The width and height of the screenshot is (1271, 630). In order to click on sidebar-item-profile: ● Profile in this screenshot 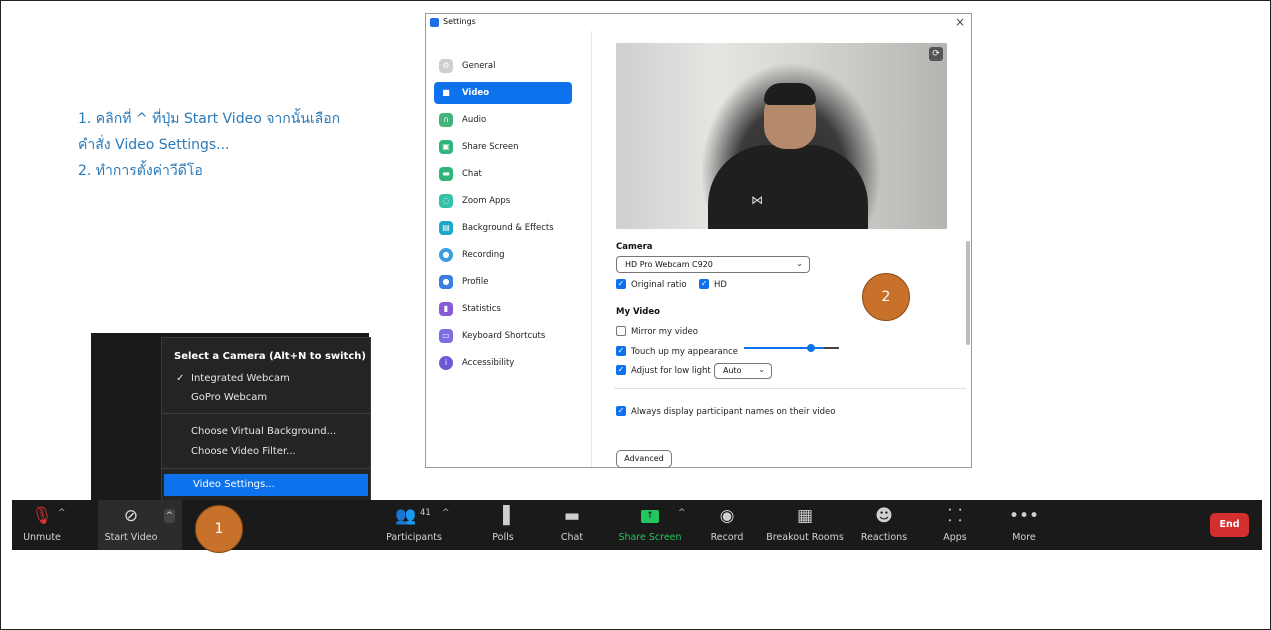, I will do `click(503, 282)`.